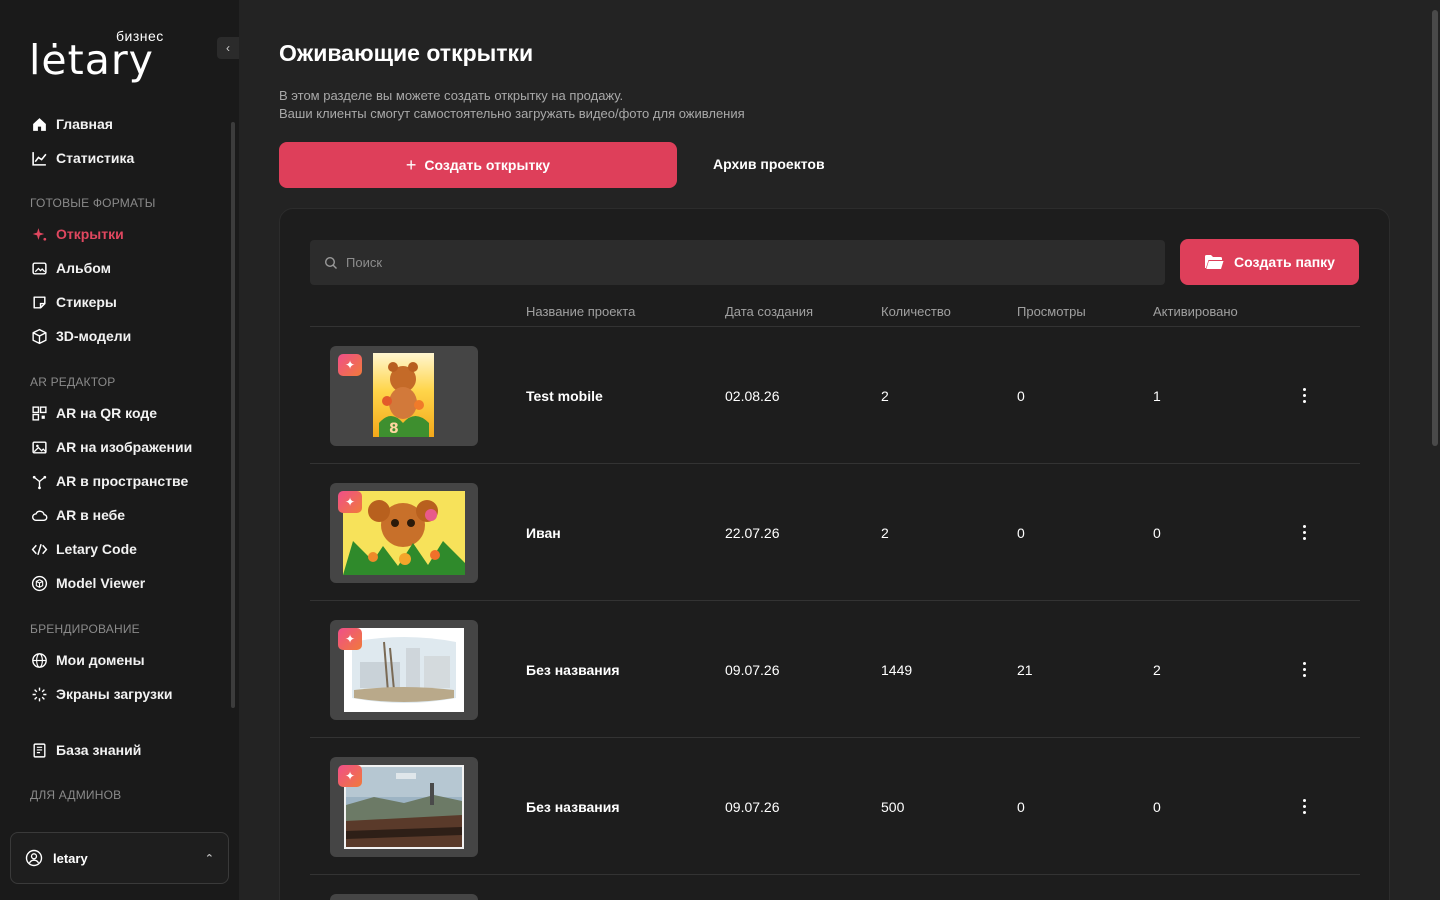 The image size is (1440, 900). I want to click on cube-icon, so click(39, 336).